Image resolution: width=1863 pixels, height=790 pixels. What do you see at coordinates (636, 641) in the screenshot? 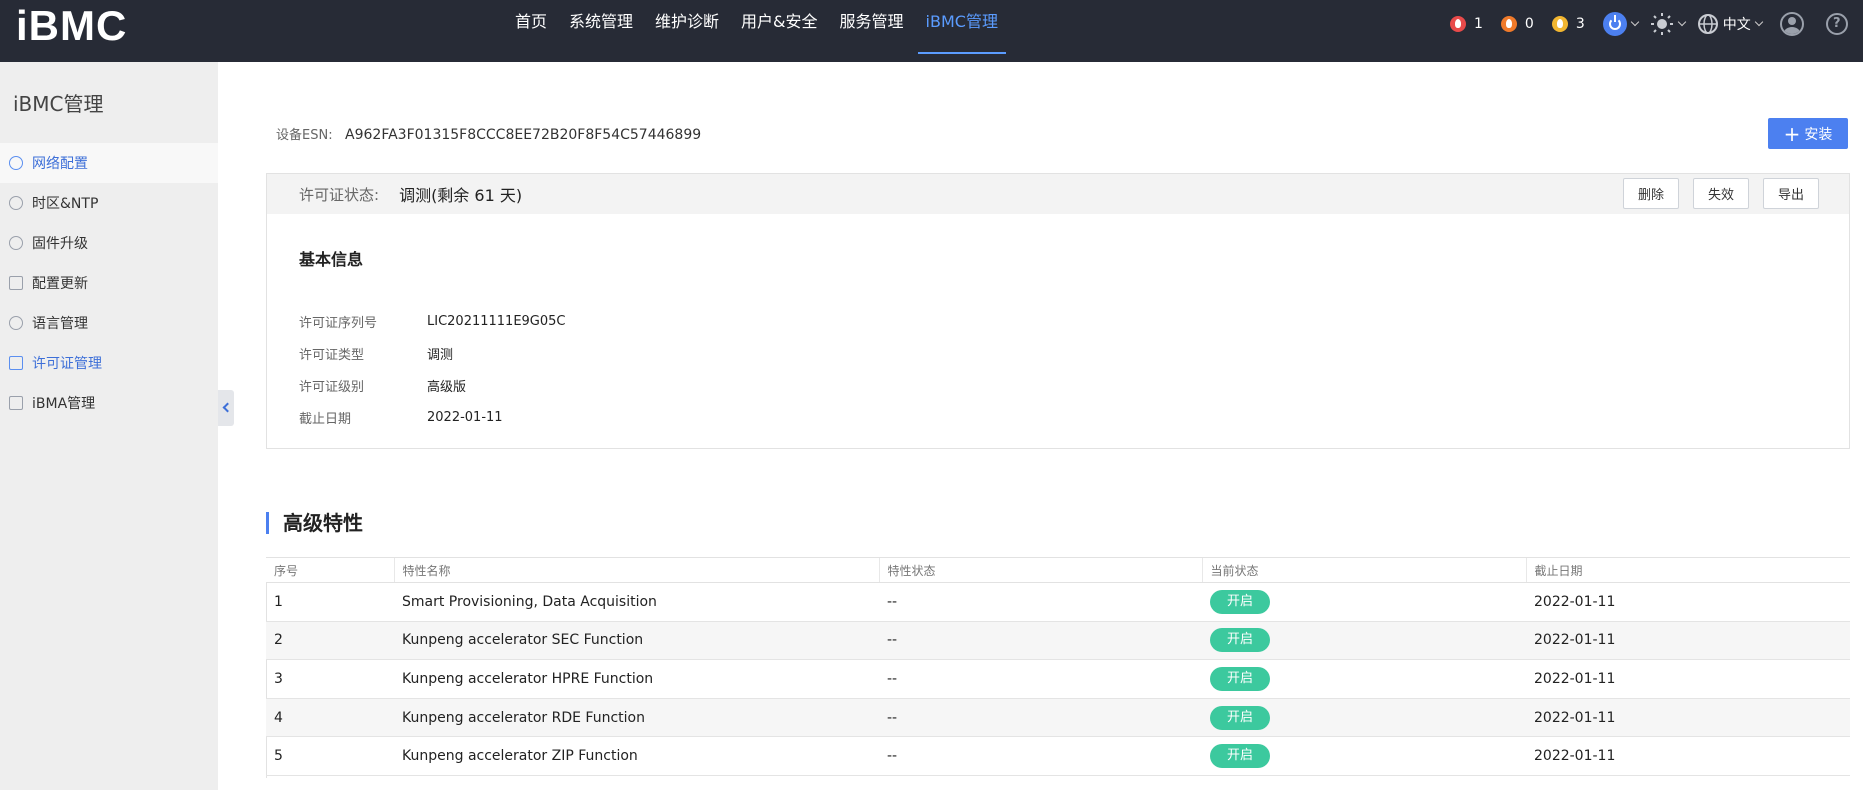
I see `cell-feature-name: Kunpeng accelerator SEC Function` at bounding box center [636, 641].